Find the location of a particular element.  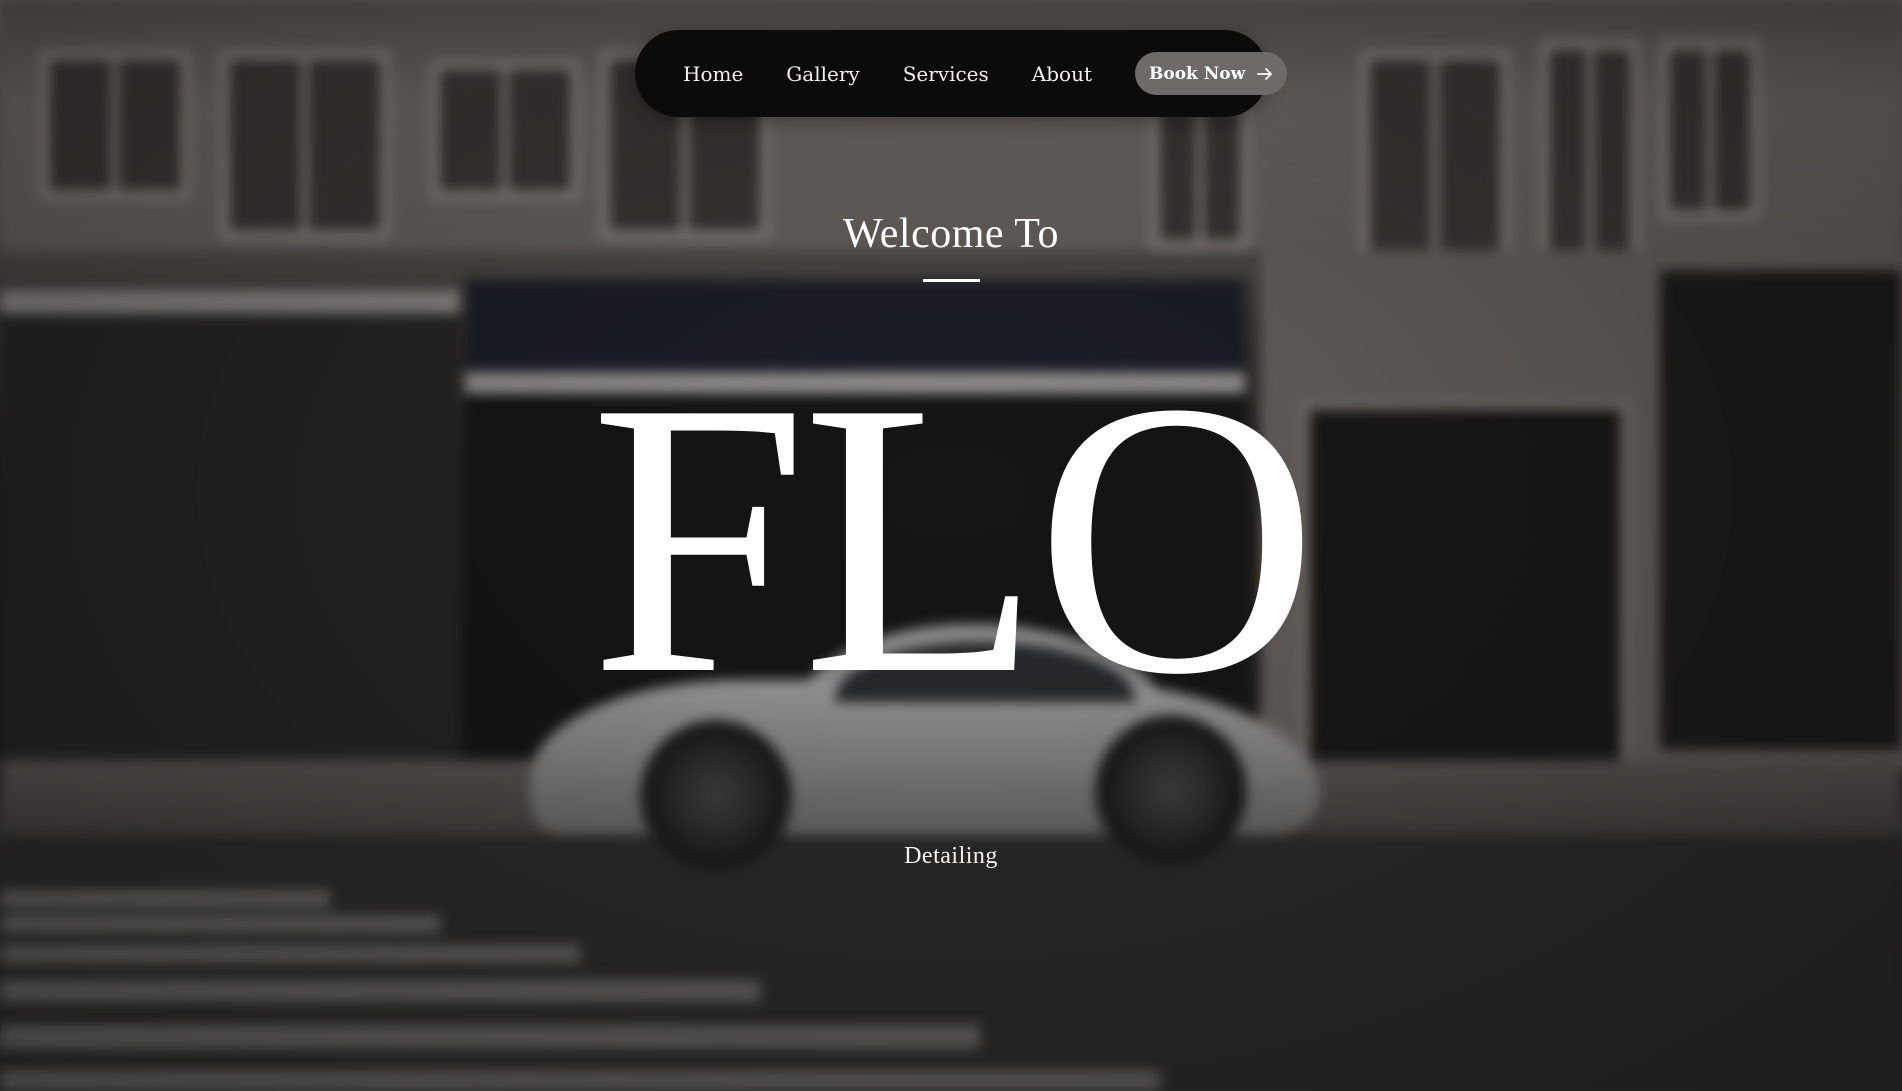

brand-subtitle: Detailing is located at coordinates (951, 856).